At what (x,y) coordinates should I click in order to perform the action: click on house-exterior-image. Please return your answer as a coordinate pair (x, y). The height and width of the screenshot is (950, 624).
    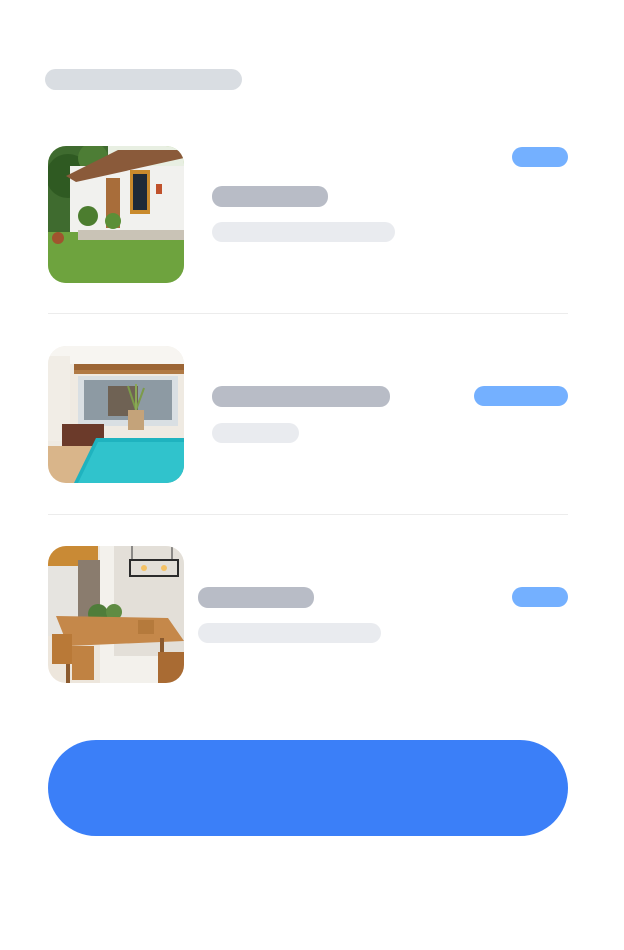
    Looking at the image, I should click on (116, 214).